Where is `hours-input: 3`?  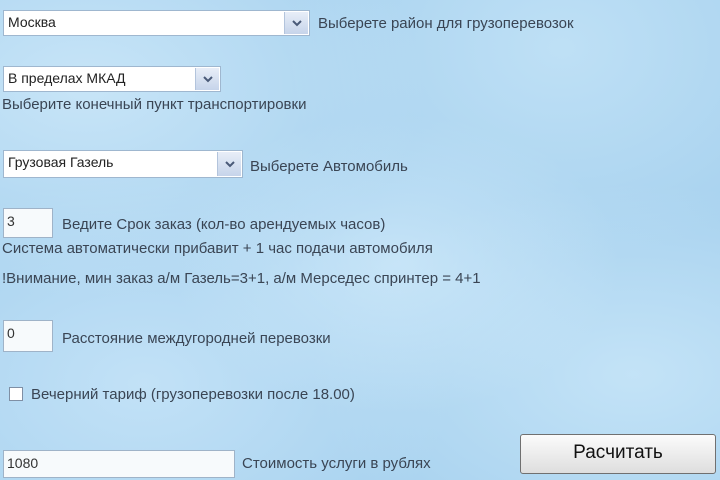 hours-input: 3 is located at coordinates (28, 223).